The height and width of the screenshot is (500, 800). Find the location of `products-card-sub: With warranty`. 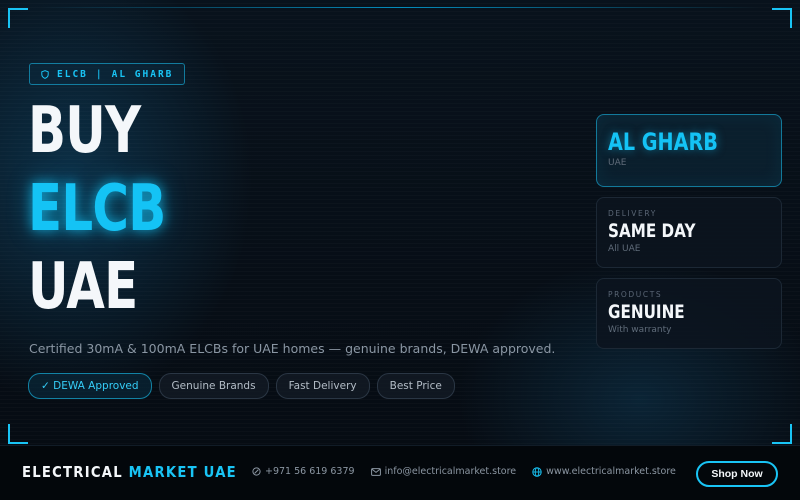

products-card-sub: With warranty is located at coordinates (640, 330).